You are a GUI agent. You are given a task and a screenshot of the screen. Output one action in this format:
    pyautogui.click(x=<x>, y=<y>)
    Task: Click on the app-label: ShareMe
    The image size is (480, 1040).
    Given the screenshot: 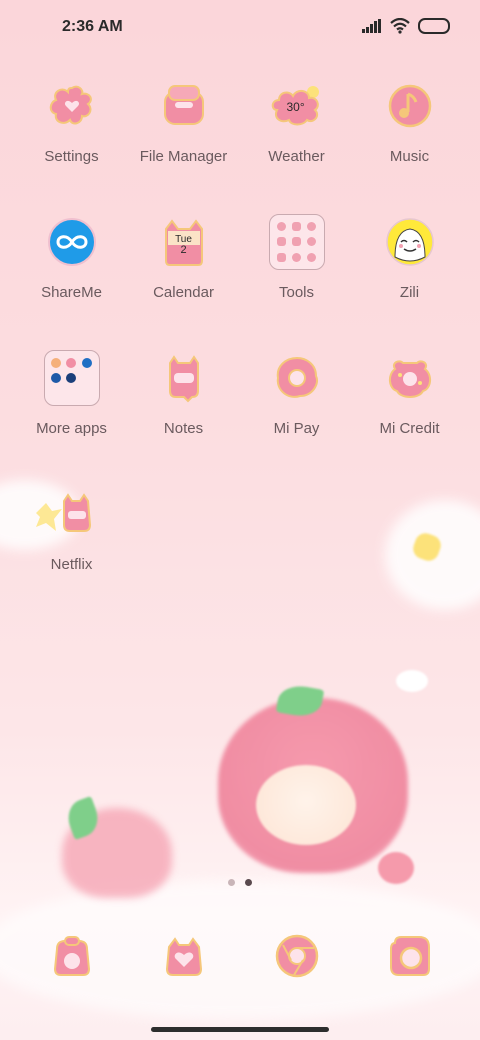 What is the action you would take?
    pyautogui.click(x=71, y=292)
    